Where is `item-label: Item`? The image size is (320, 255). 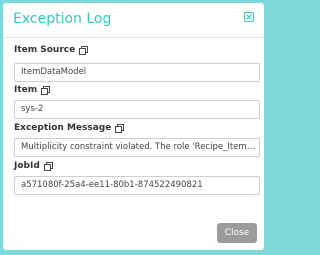
item-label: Item is located at coordinates (32, 90).